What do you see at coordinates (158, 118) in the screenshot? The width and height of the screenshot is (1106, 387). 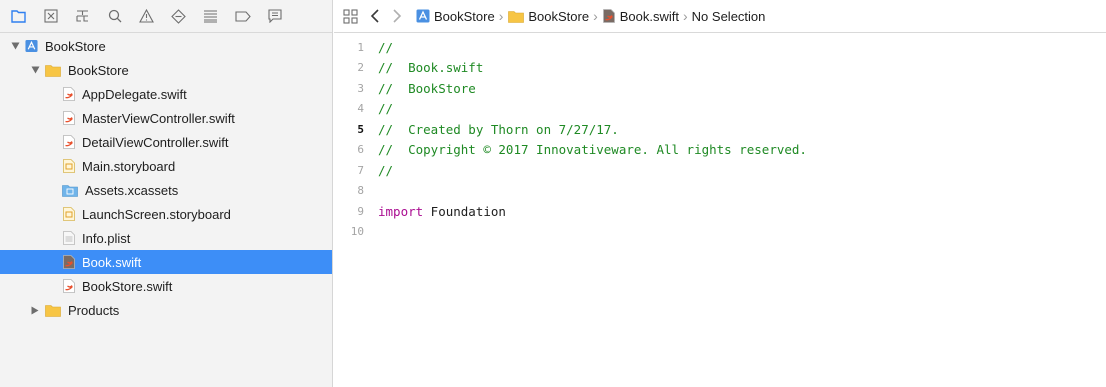 I see `tree-item-label: MasterViewController.swift` at bounding box center [158, 118].